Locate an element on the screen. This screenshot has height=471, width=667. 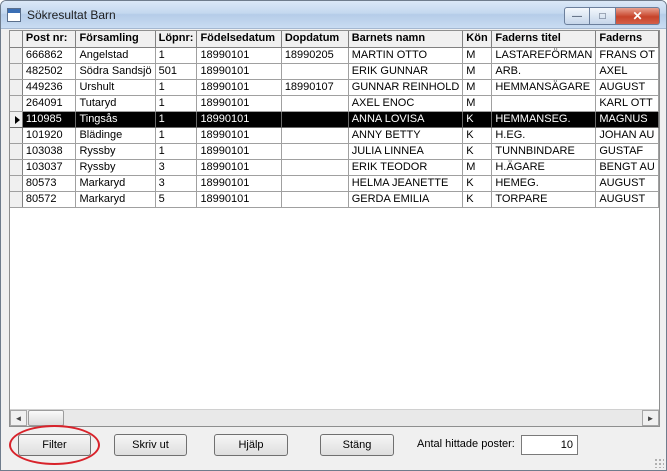
maximize-button: □ is located at coordinates (603, 16).